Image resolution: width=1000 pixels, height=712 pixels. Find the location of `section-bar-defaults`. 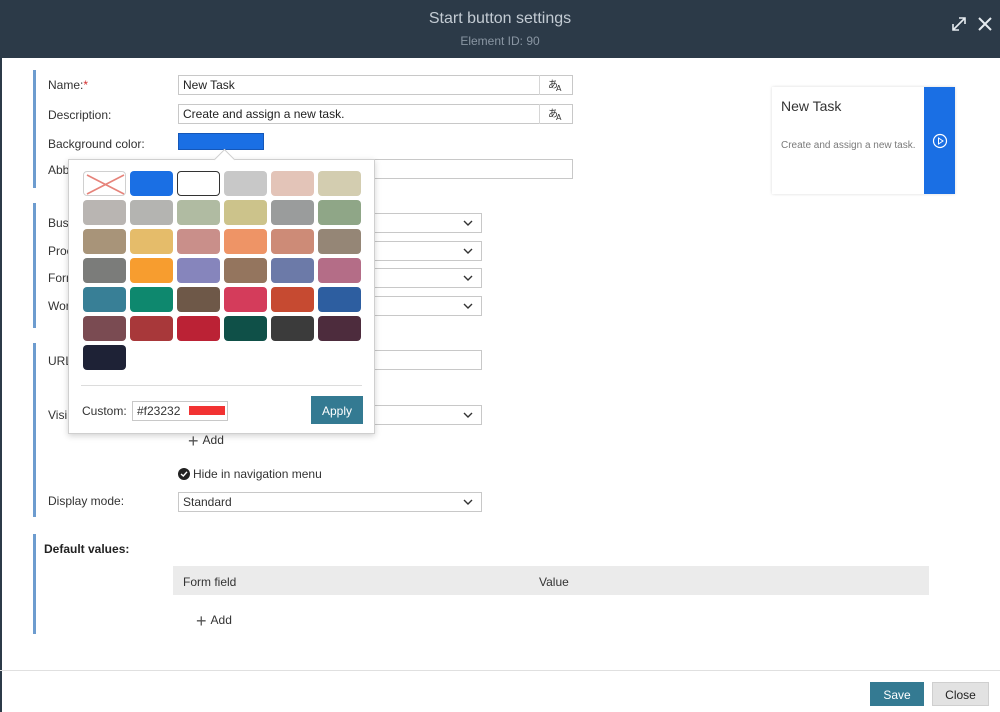

section-bar-defaults is located at coordinates (34, 584).